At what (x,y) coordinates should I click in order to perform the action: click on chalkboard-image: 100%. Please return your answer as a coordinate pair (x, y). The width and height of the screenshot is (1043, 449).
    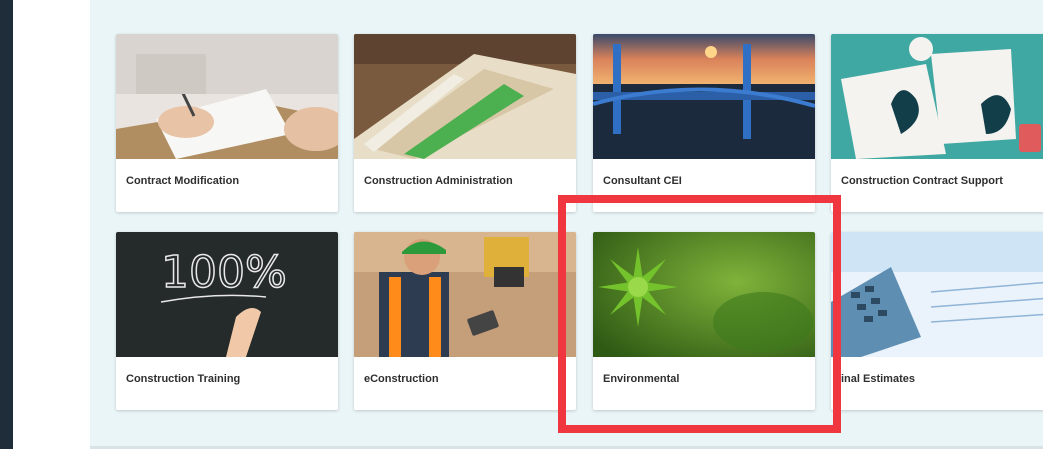
    Looking at the image, I should click on (227, 294).